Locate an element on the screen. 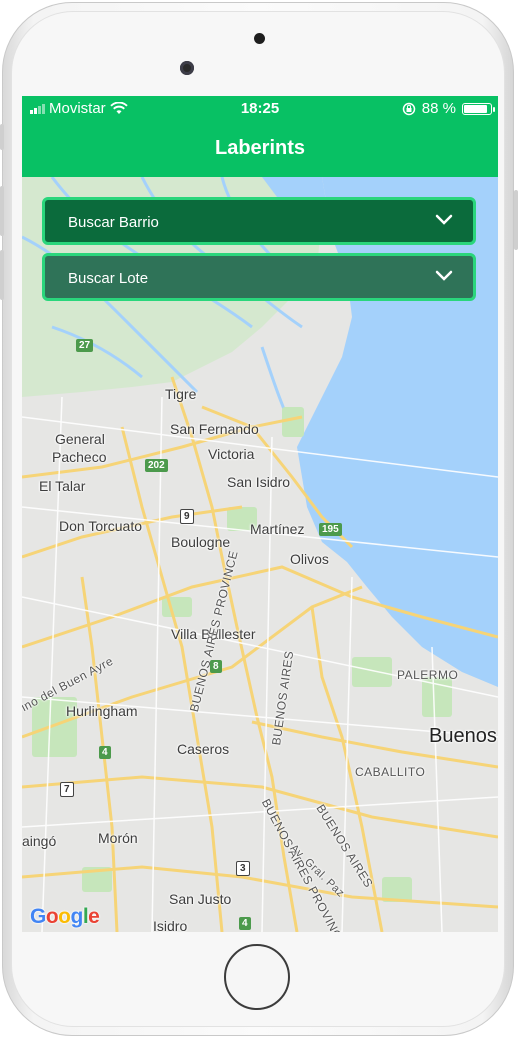  map-label-martinez: Martínez is located at coordinates (277, 529).